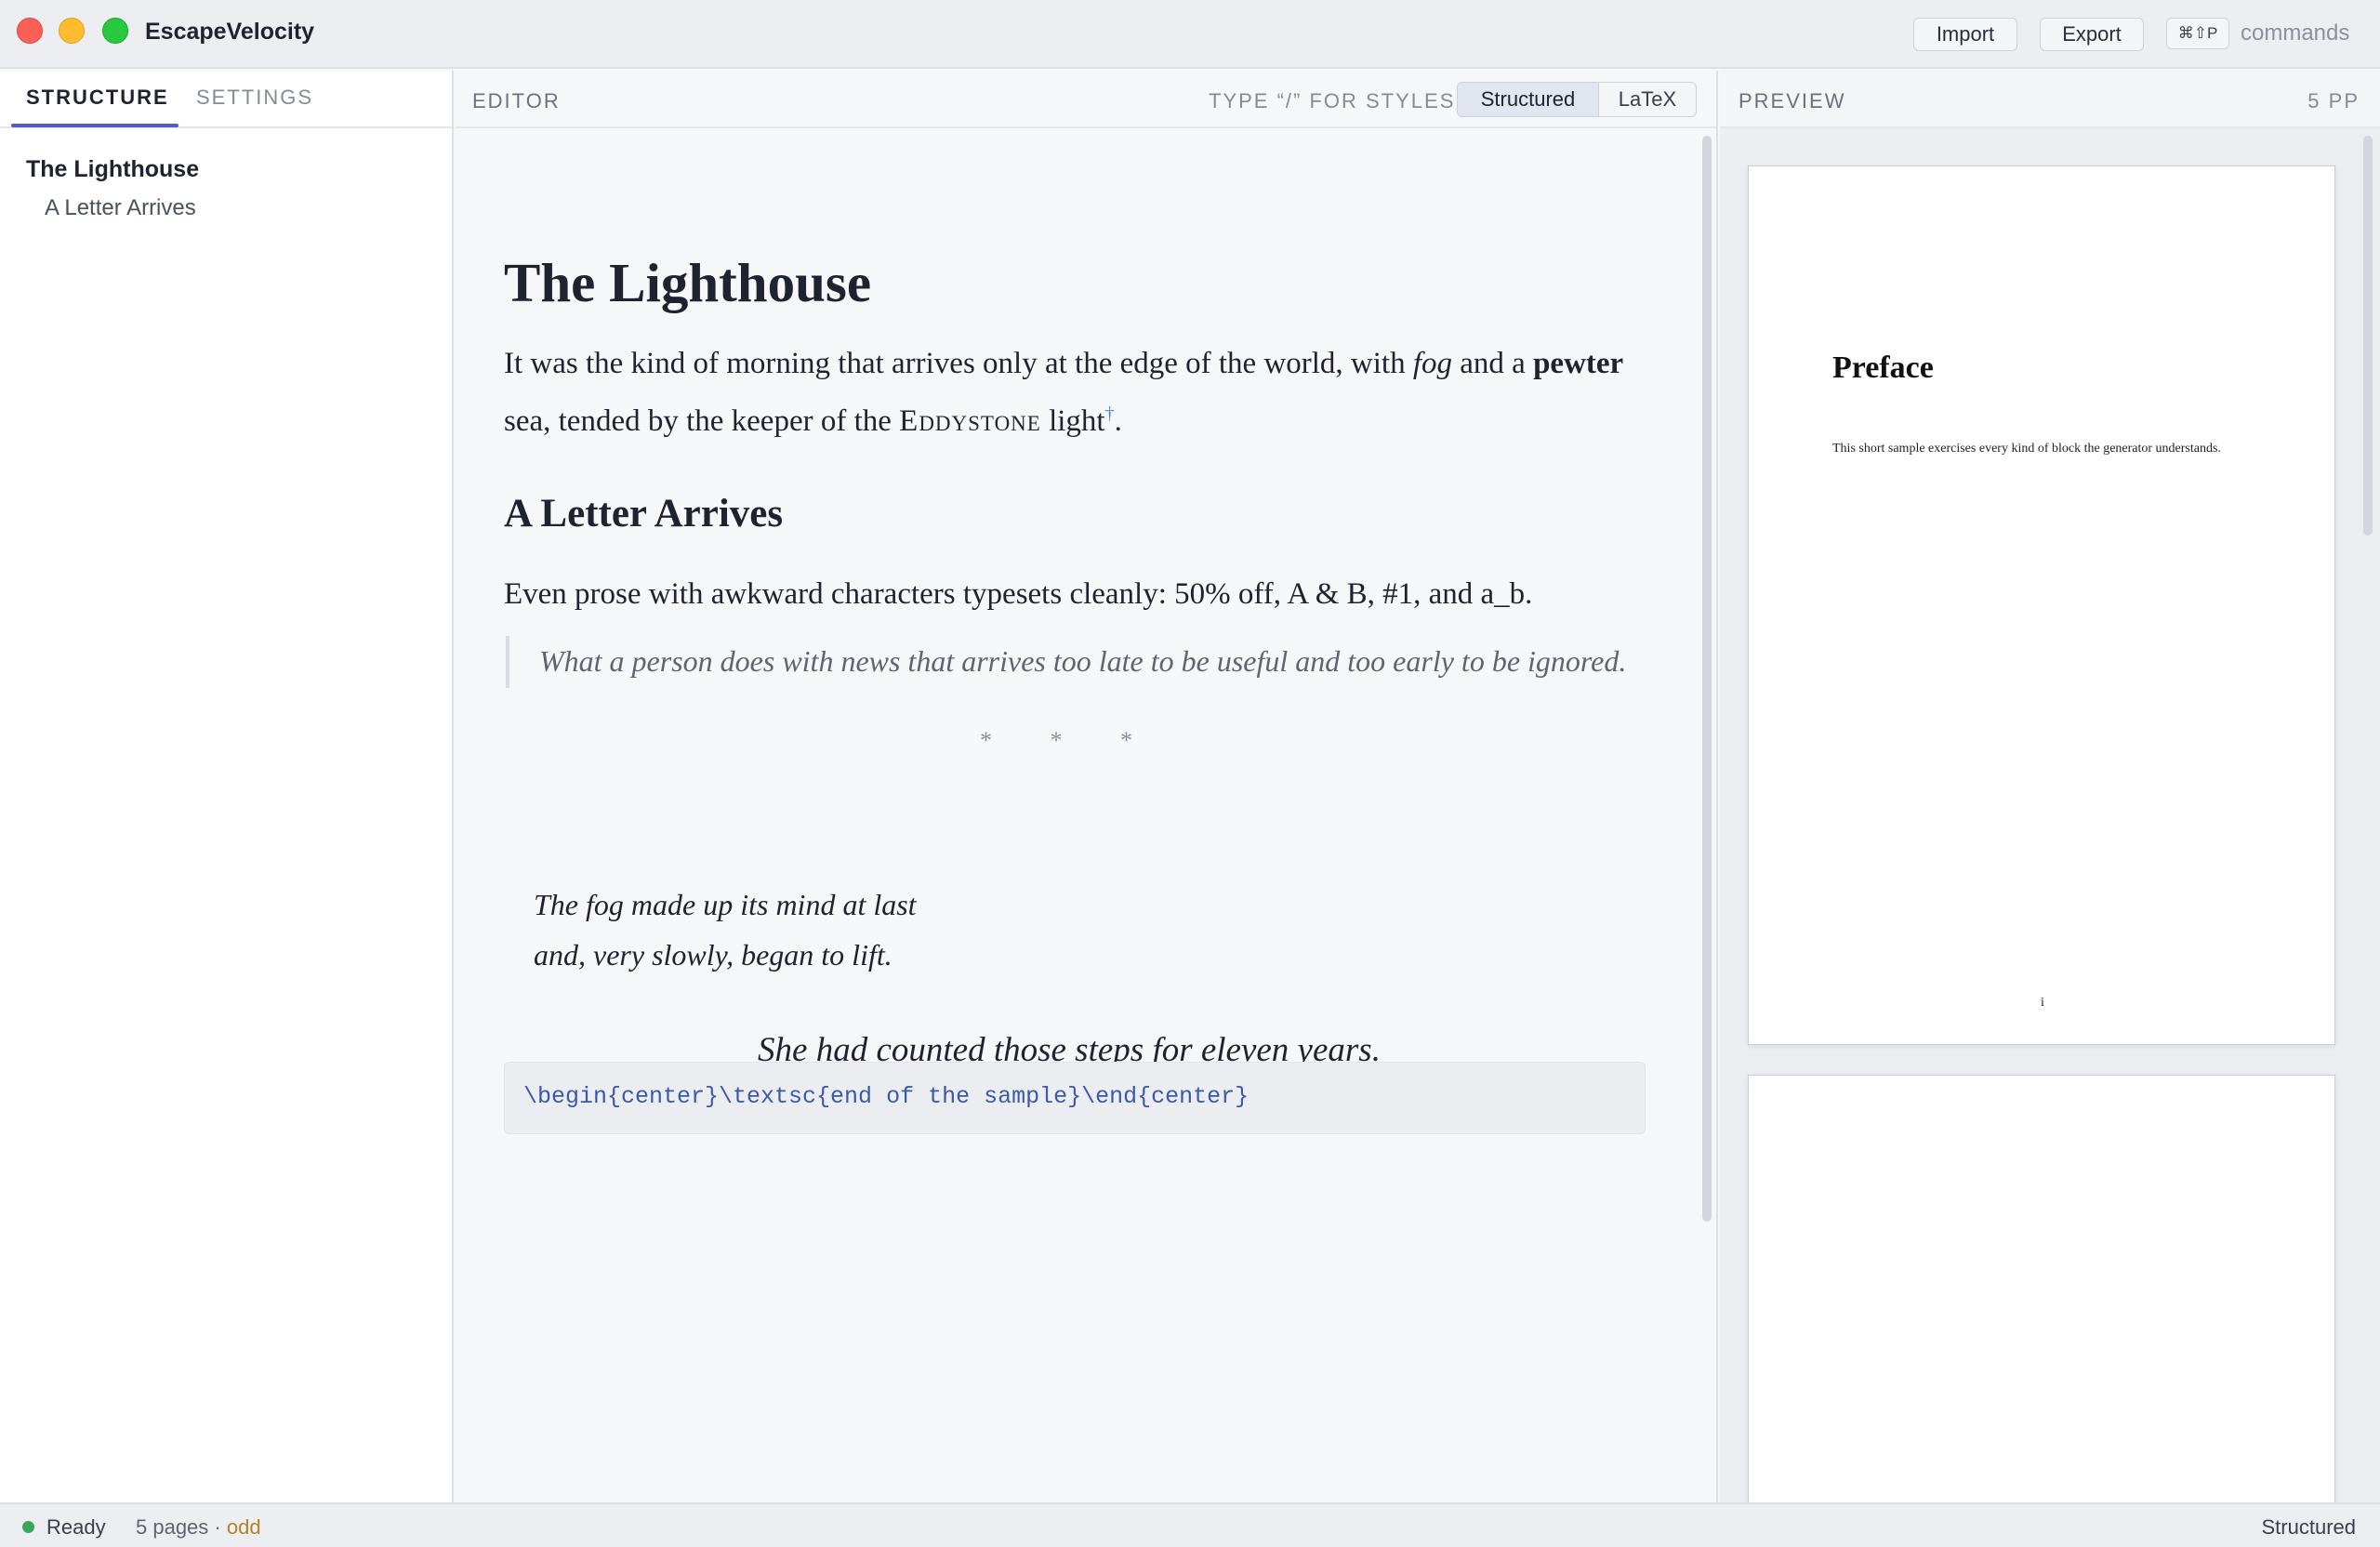  What do you see at coordinates (516, 100) in the screenshot?
I see `editor-title: EDITOR` at bounding box center [516, 100].